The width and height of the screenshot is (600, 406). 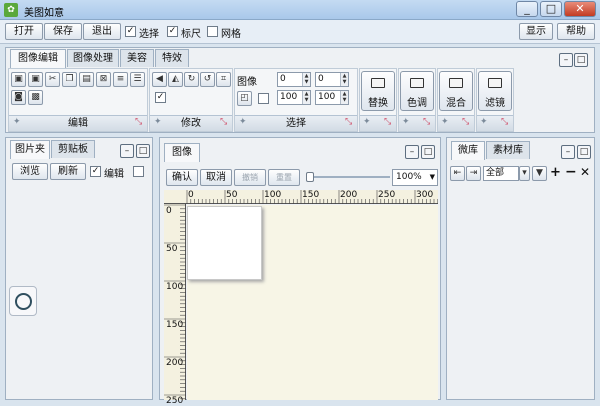 What do you see at coordinates (30, 171) in the screenshot?
I see `browse-button: 浏览` at bounding box center [30, 171].